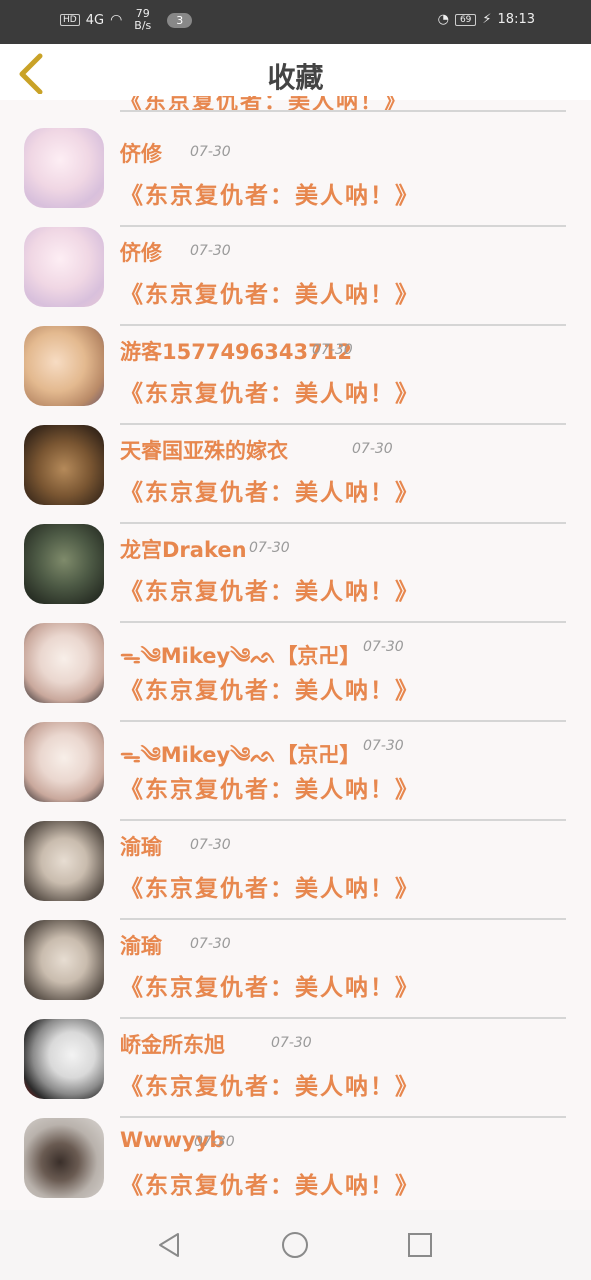  I want to click on list-item: 游客1577496343712 07-30 《东京复仇者：美人呐！》, so click(295, 367).